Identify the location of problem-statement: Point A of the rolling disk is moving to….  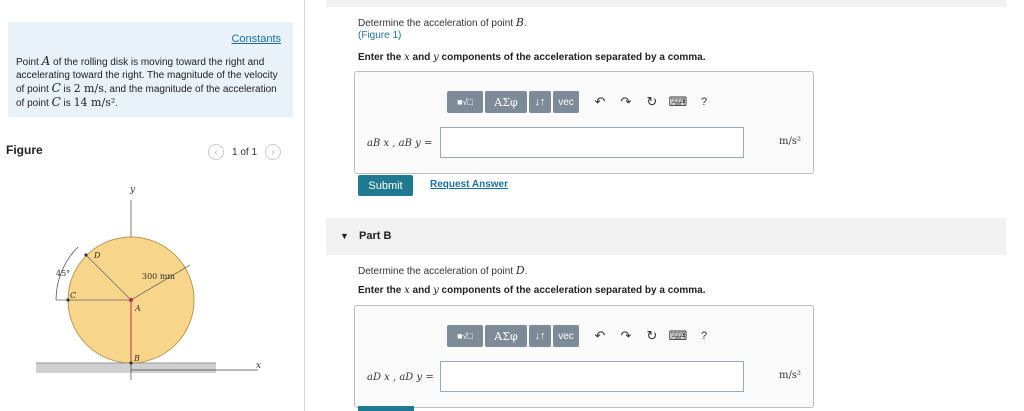
(147, 82).